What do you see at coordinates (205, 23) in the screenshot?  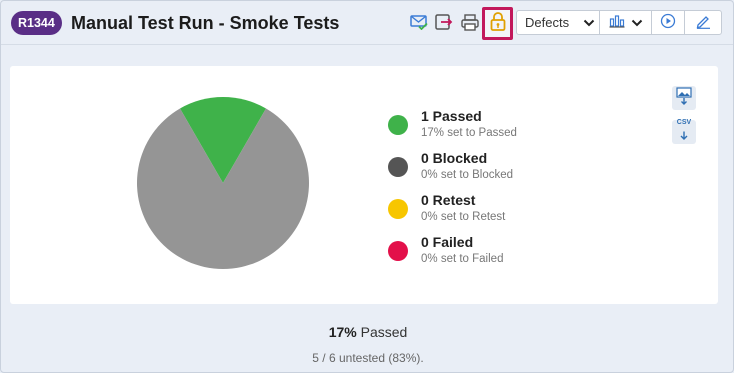 I see `run-title: Manual Test Run - Smoke Tests` at bounding box center [205, 23].